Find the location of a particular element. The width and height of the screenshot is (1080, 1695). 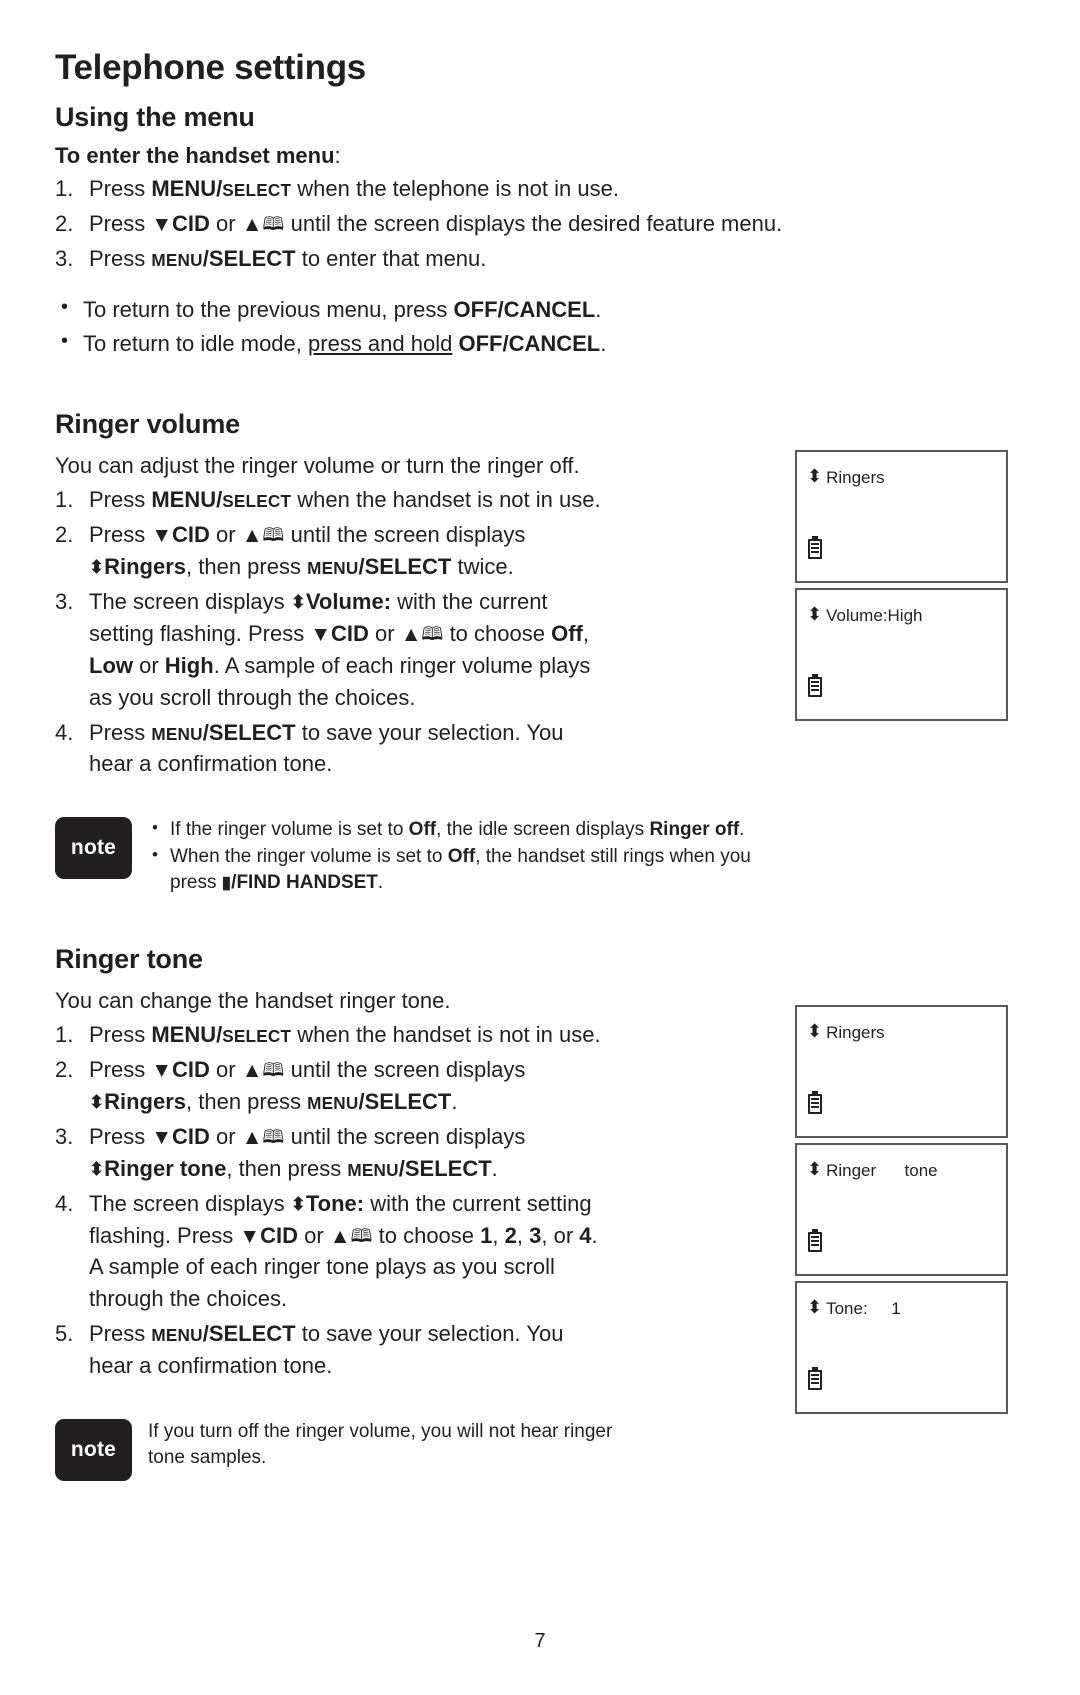

lcd-screen-ringers-volume: ⬍ Ringers is located at coordinates (901, 516).